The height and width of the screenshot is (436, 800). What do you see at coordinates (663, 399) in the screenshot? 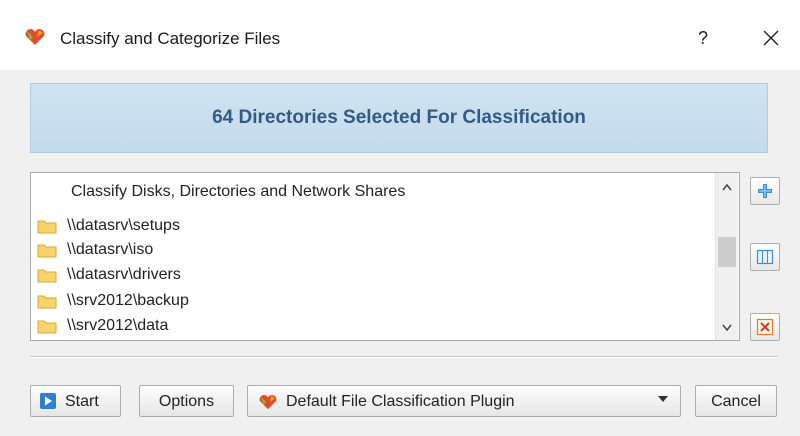
I see `dropdown-arrow-icon` at bounding box center [663, 399].